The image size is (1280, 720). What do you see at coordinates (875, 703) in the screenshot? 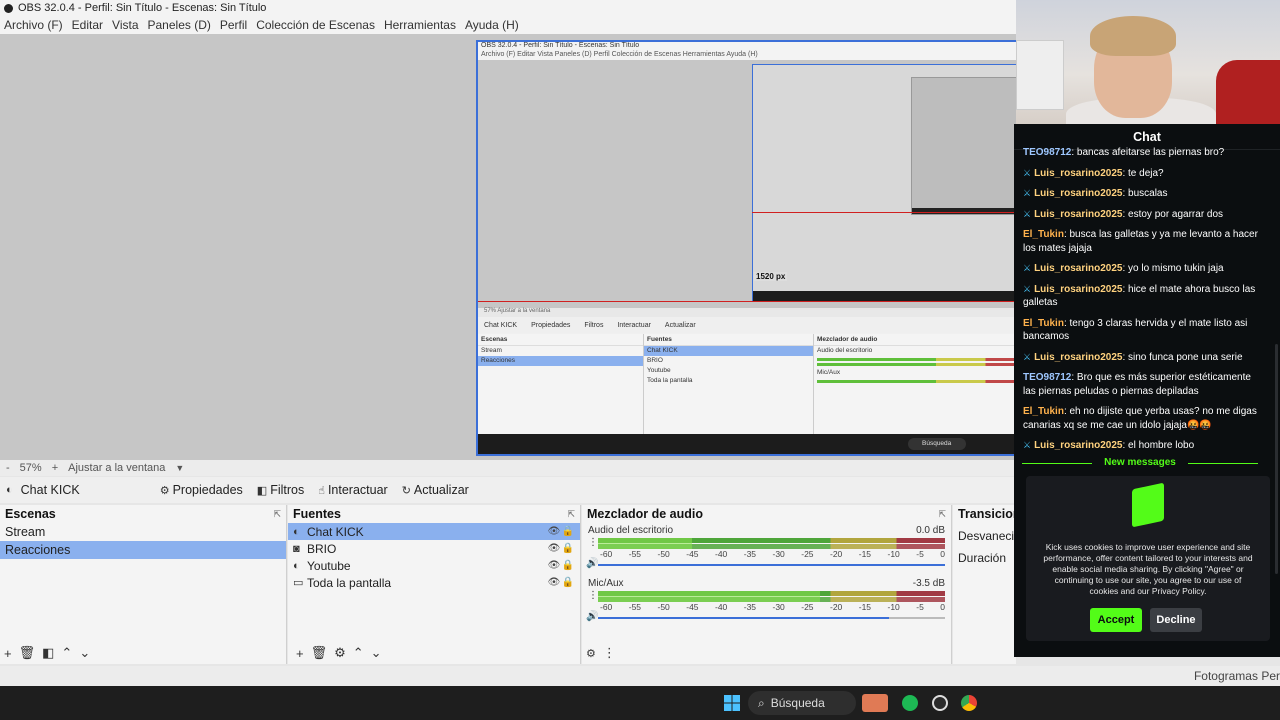
I see `app-thumbnail-icon` at bounding box center [875, 703].